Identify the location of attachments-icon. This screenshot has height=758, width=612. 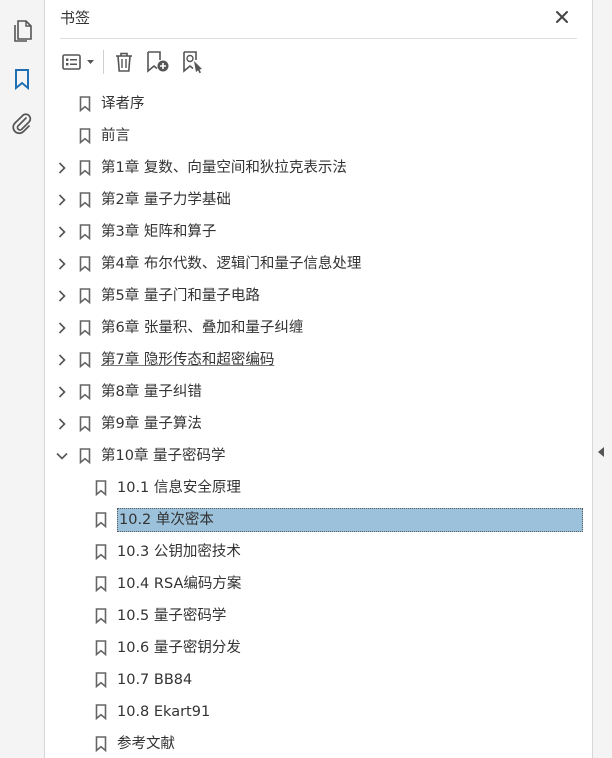
(22, 124).